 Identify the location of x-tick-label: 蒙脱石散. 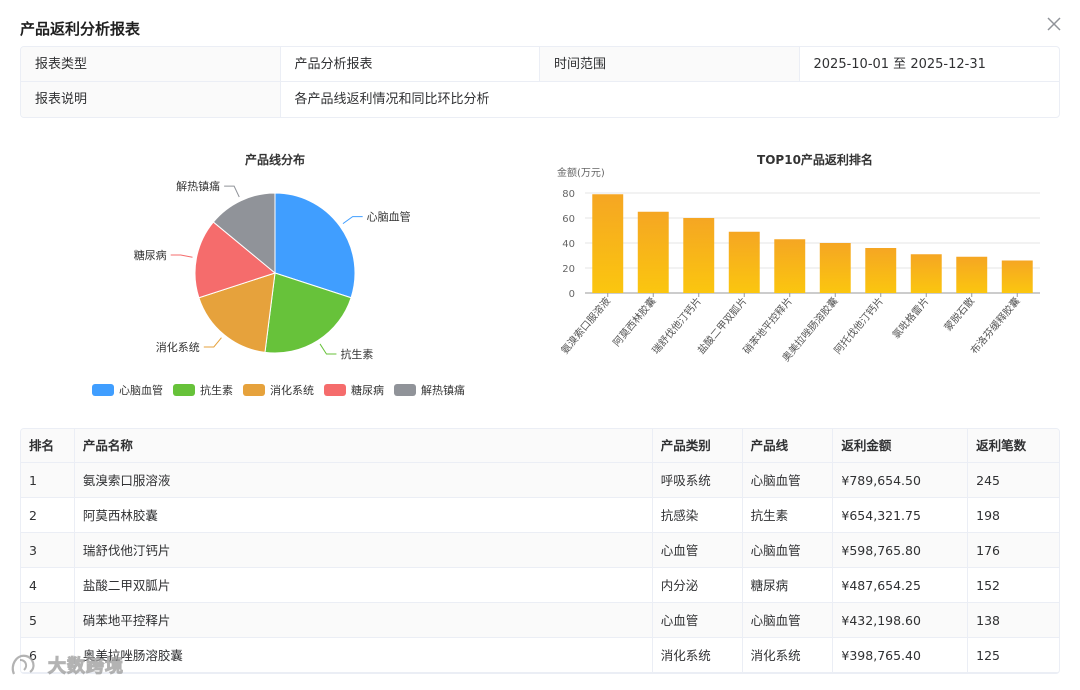
(959, 314).